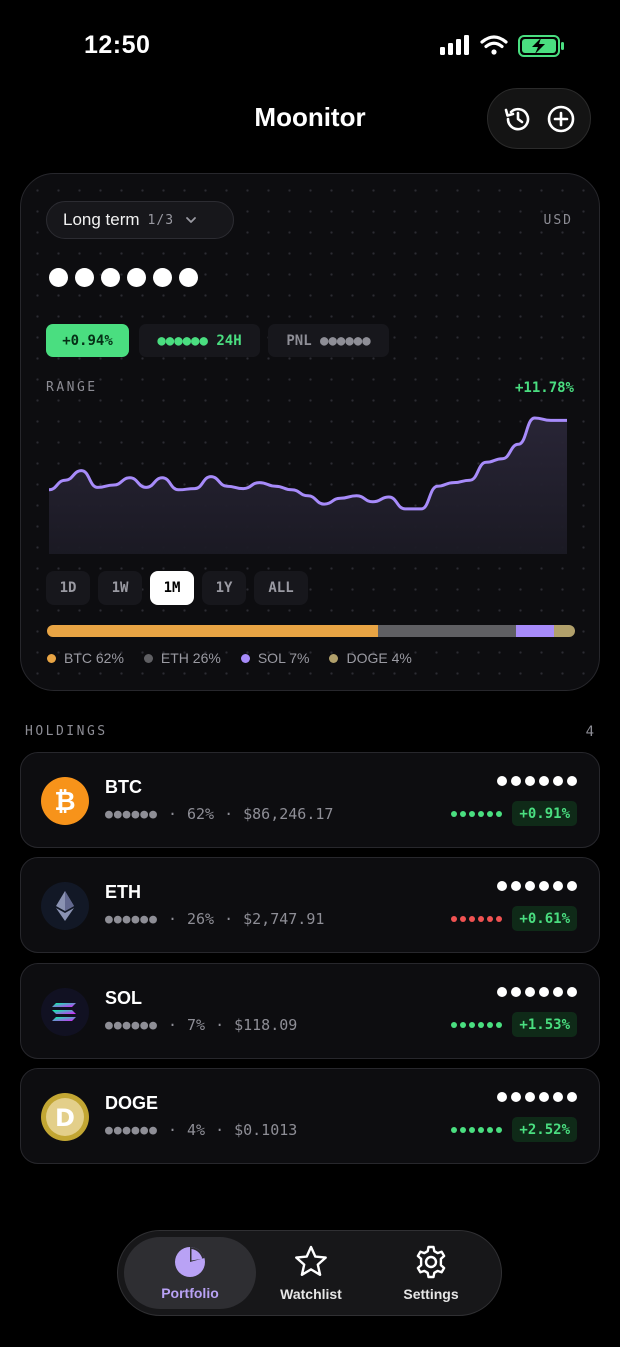 The image size is (620, 1347). I want to click on range-tab-1w: 1W, so click(120, 588).